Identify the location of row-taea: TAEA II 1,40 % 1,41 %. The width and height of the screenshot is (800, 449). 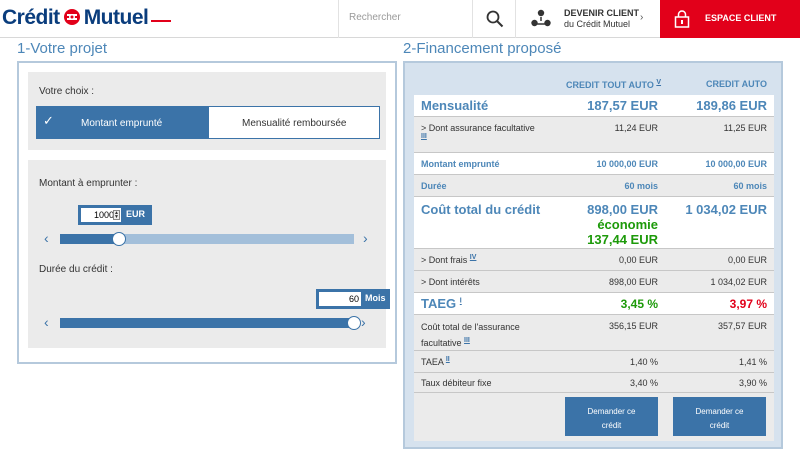
(594, 362).